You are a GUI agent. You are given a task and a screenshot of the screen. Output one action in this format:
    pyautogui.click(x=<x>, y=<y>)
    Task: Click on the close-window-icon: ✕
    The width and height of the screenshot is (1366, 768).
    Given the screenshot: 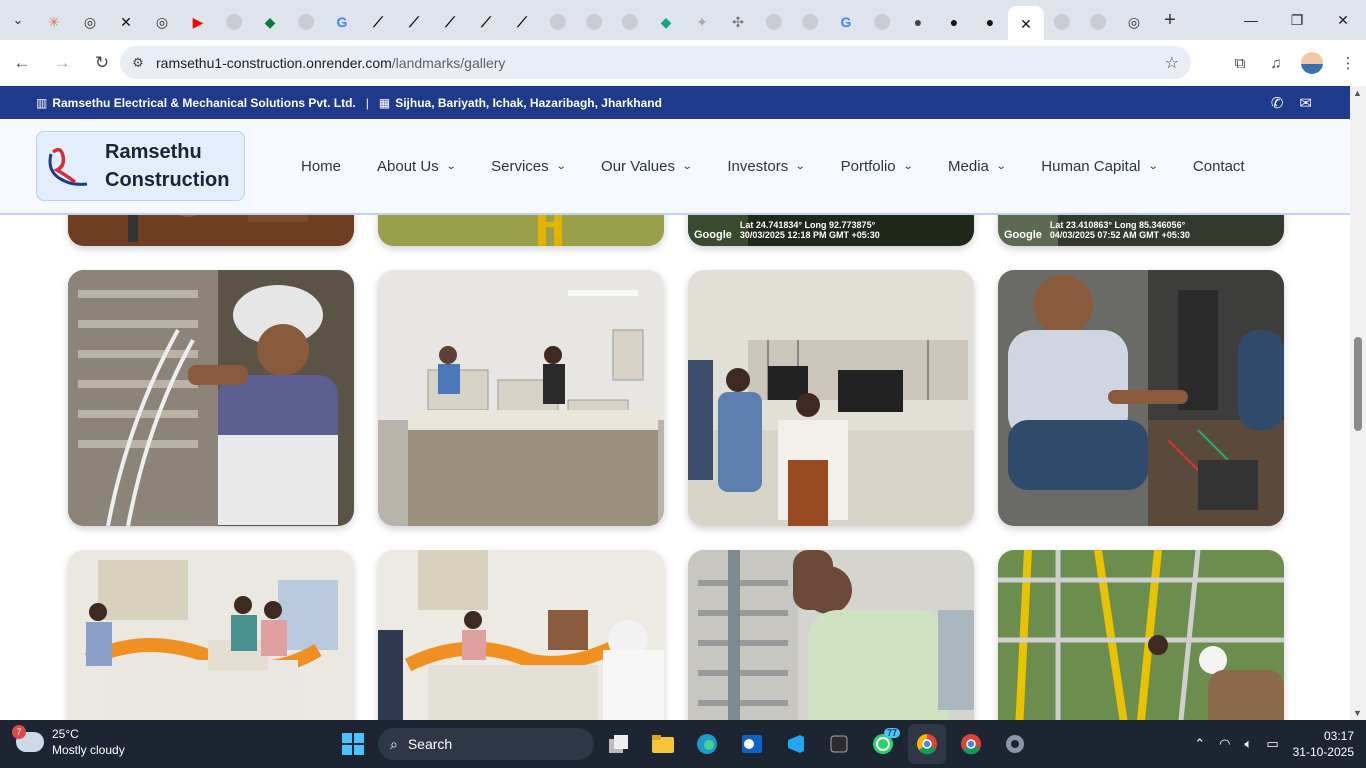 What is the action you would take?
    pyautogui.click(x=1343, y=20)
    